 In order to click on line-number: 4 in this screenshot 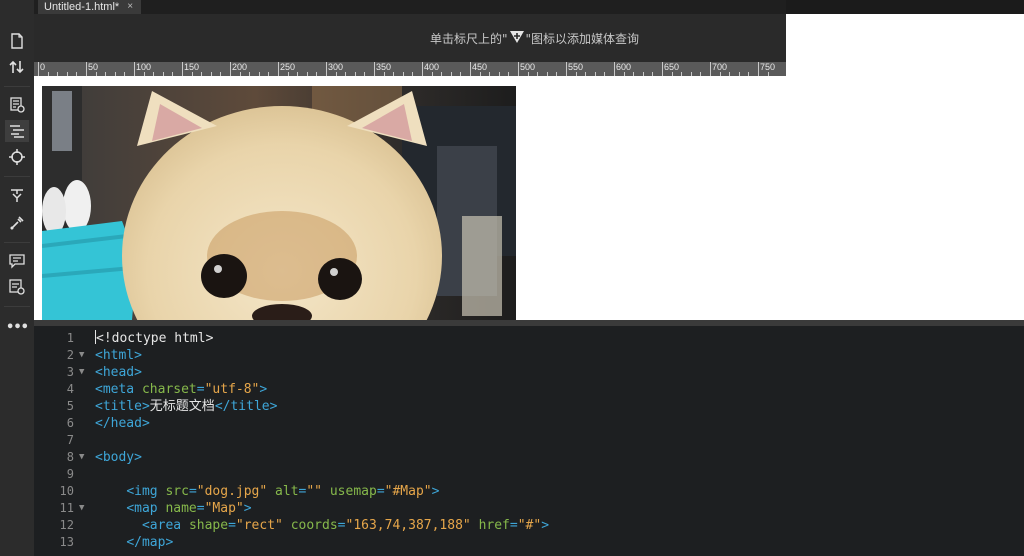, I will do `click(70, 389)`.